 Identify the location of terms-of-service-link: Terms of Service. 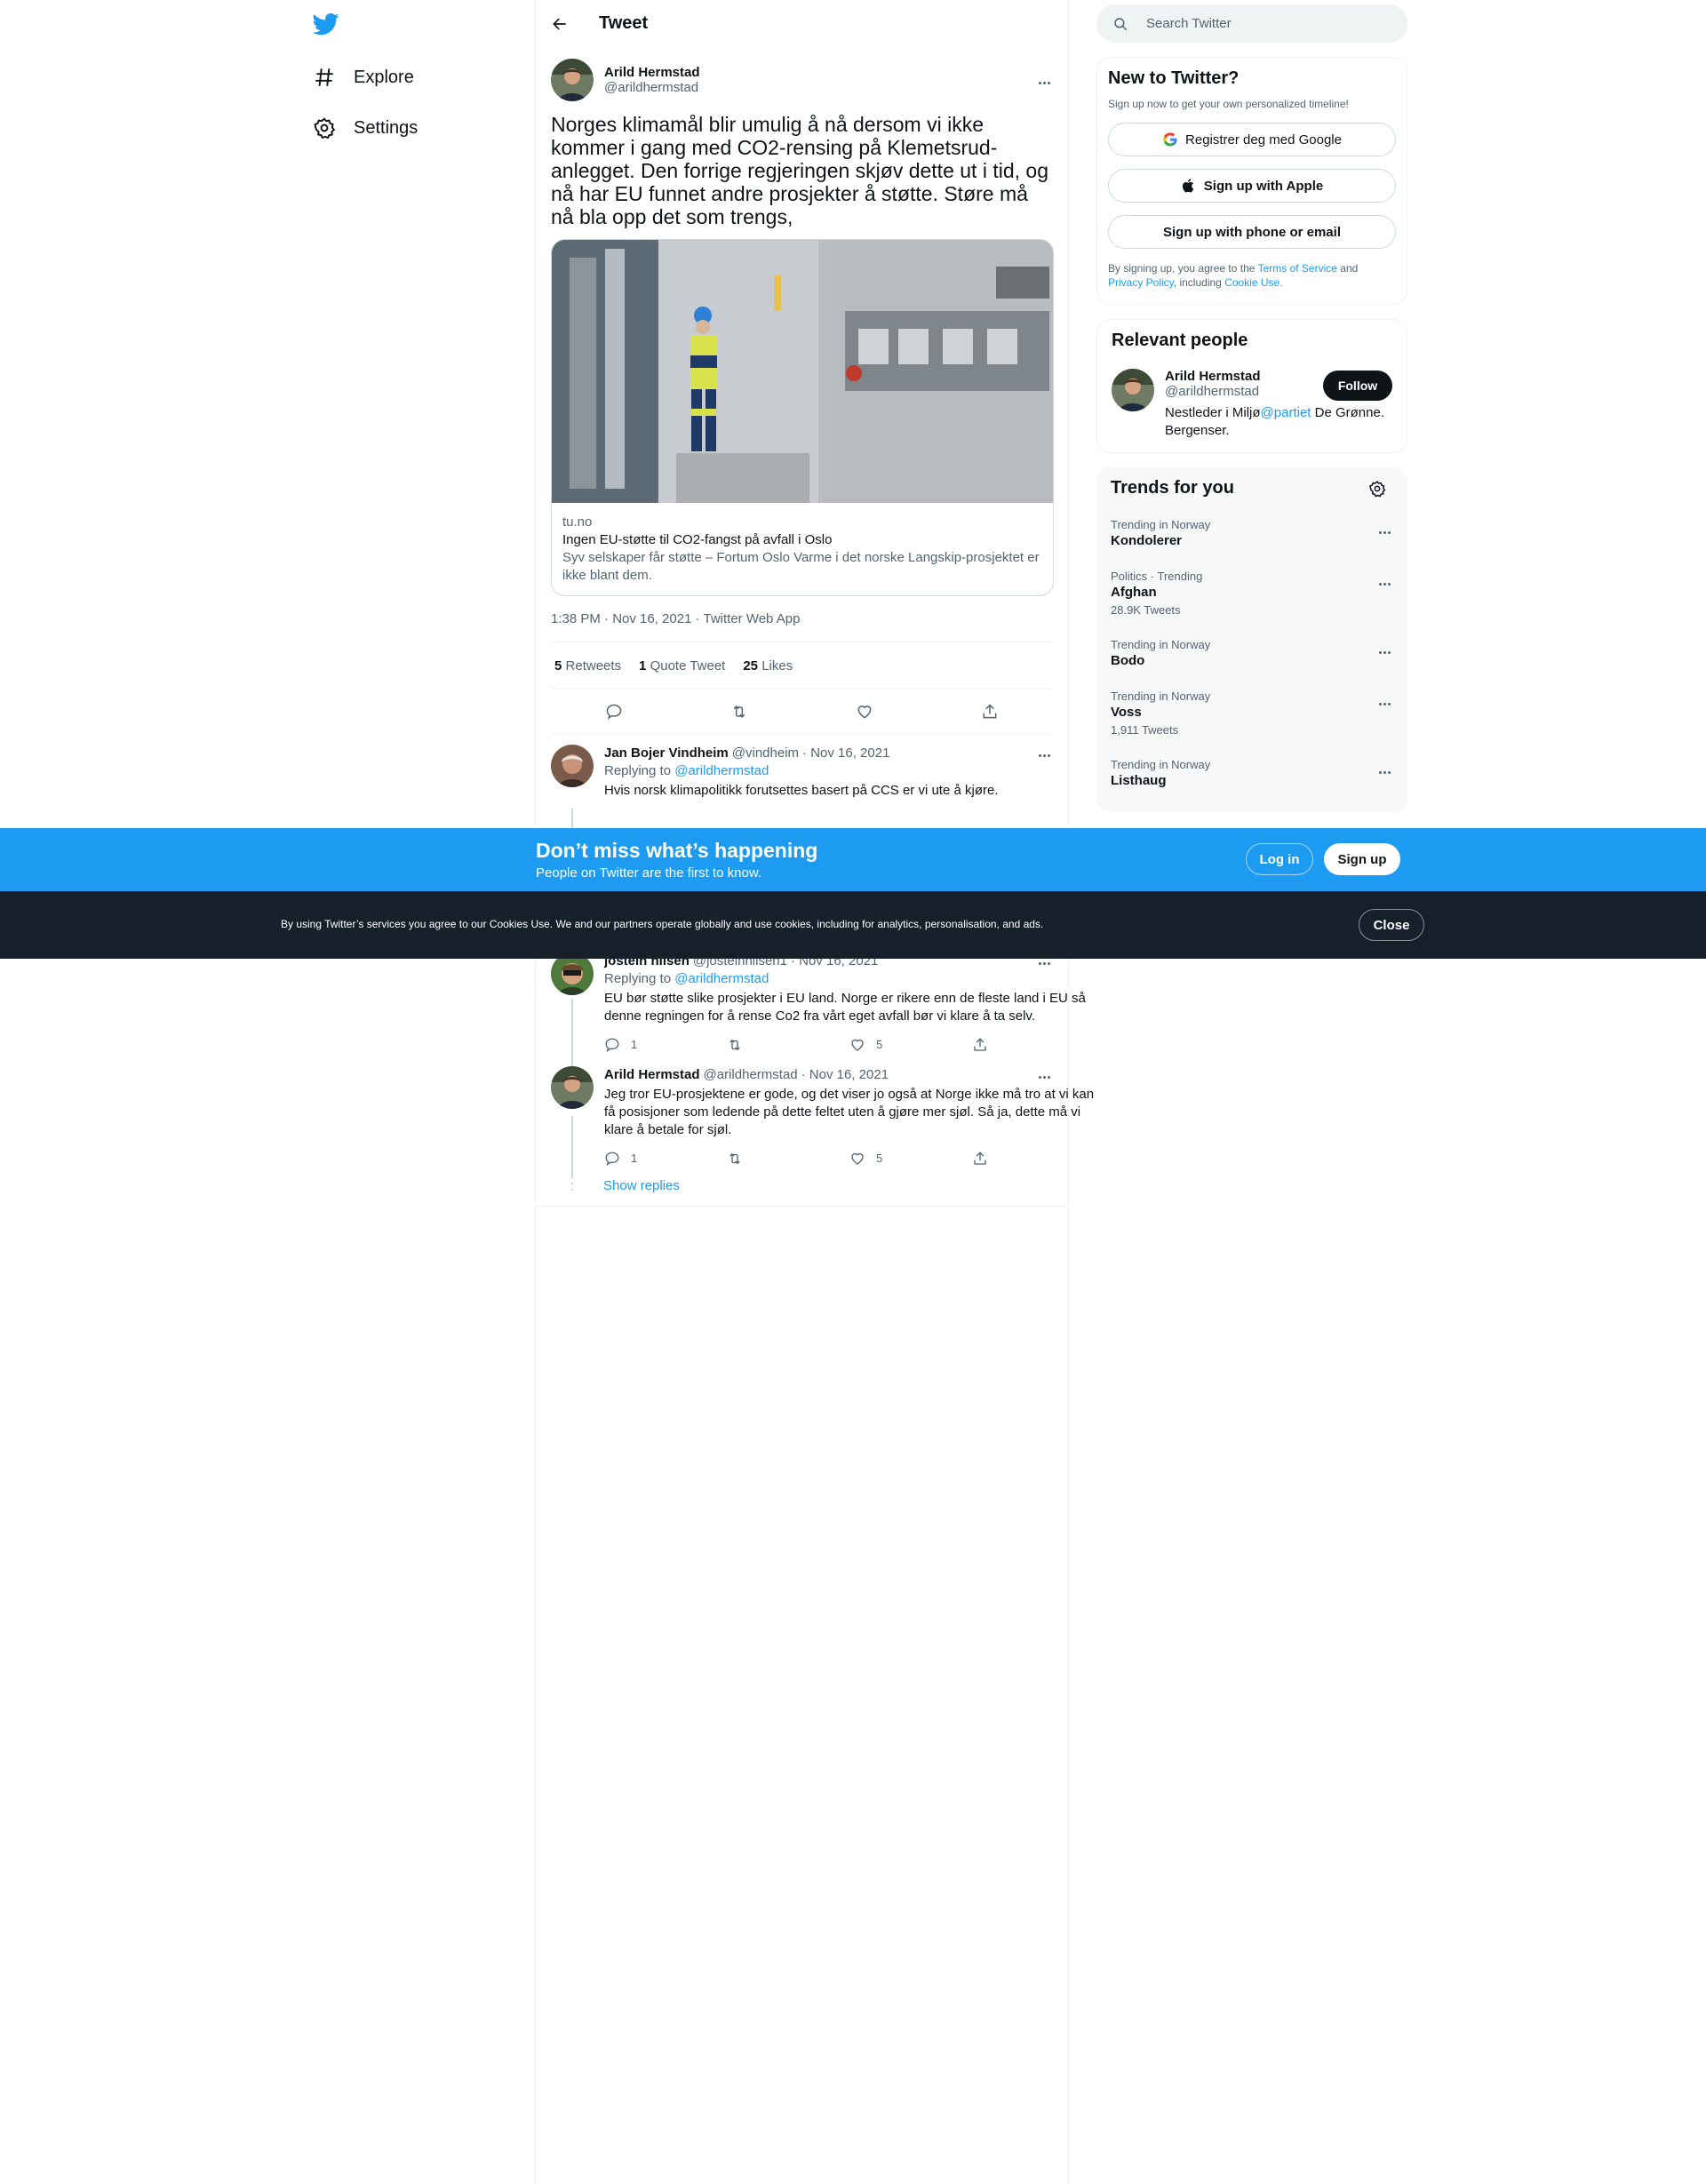
(1297, 268).